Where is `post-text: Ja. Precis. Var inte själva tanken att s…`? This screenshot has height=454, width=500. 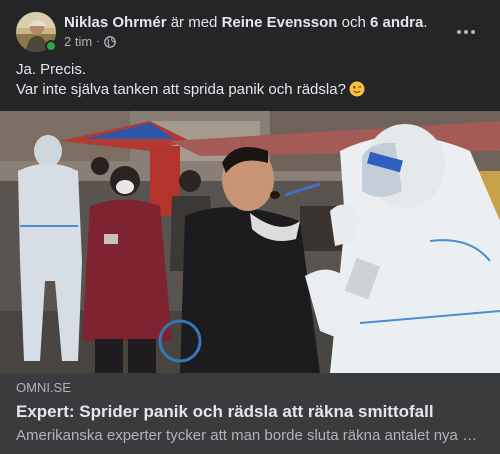 post-text: Ja. Precis. Var inte själva tanken att s… is located at coordinates (250, 80).